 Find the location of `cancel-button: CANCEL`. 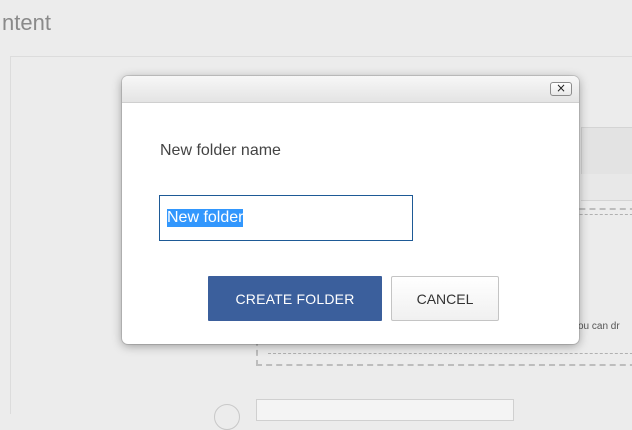

cancel-button: CANCEL is located at coordinates (445, 298).